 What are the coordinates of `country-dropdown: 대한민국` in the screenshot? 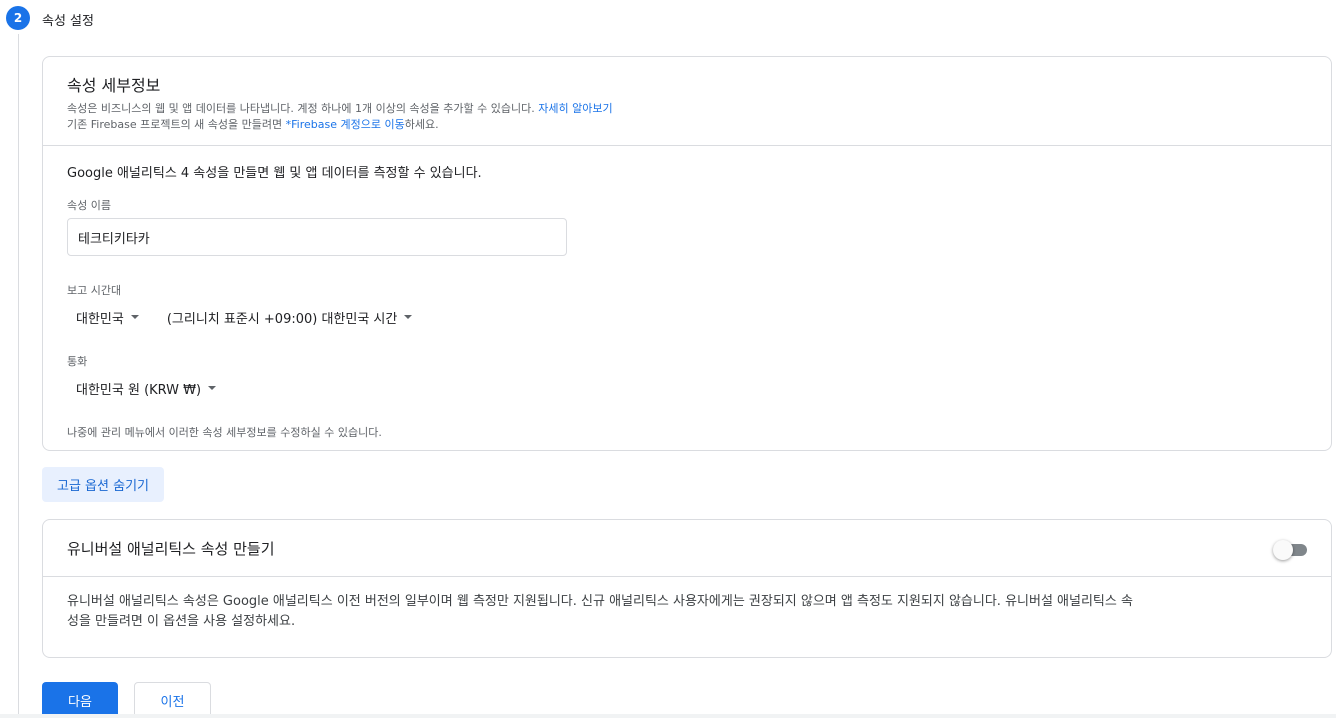 It's located at (107, 317).